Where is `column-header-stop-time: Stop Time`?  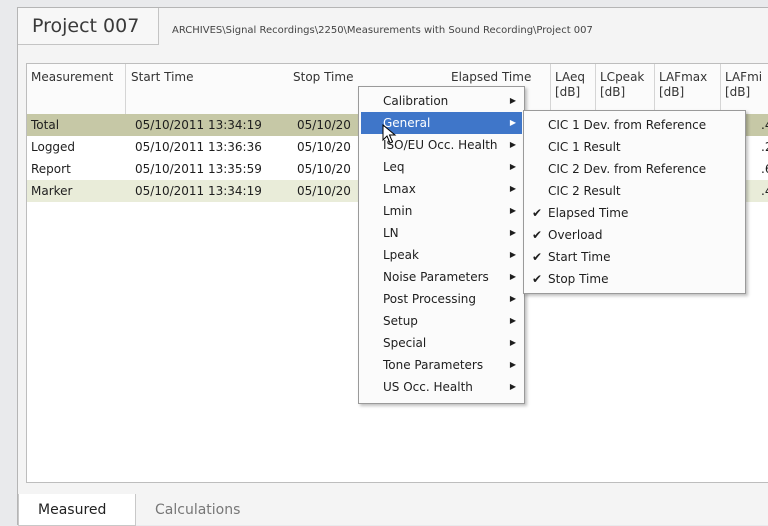 column-header-stop-time: Stop Time is located at coordinates (323, 77).